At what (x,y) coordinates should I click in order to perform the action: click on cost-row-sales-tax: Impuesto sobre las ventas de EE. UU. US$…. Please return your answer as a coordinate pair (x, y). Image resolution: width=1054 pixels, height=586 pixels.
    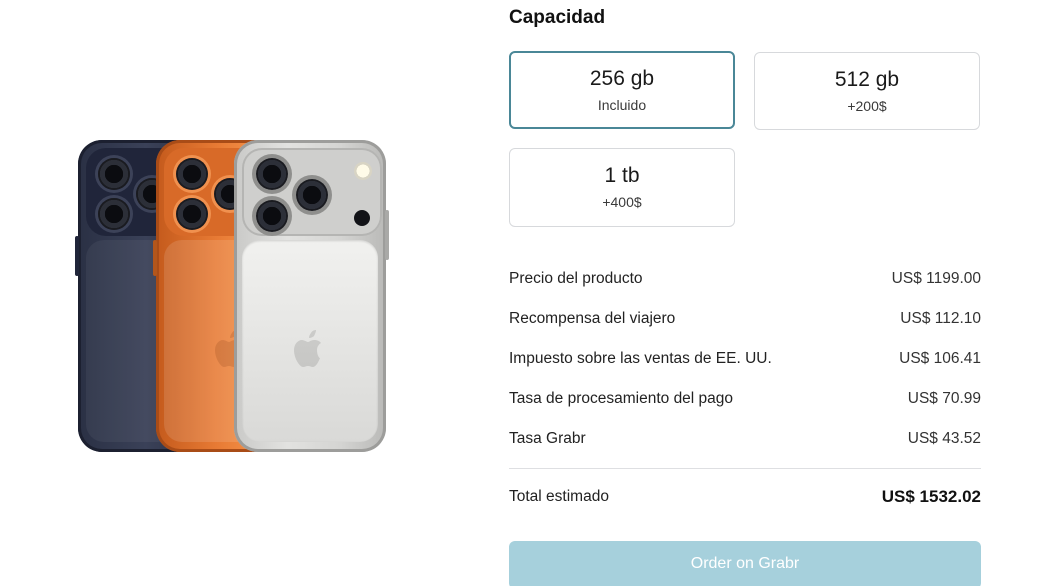
    Looking at the image, I should click on (745, 359).